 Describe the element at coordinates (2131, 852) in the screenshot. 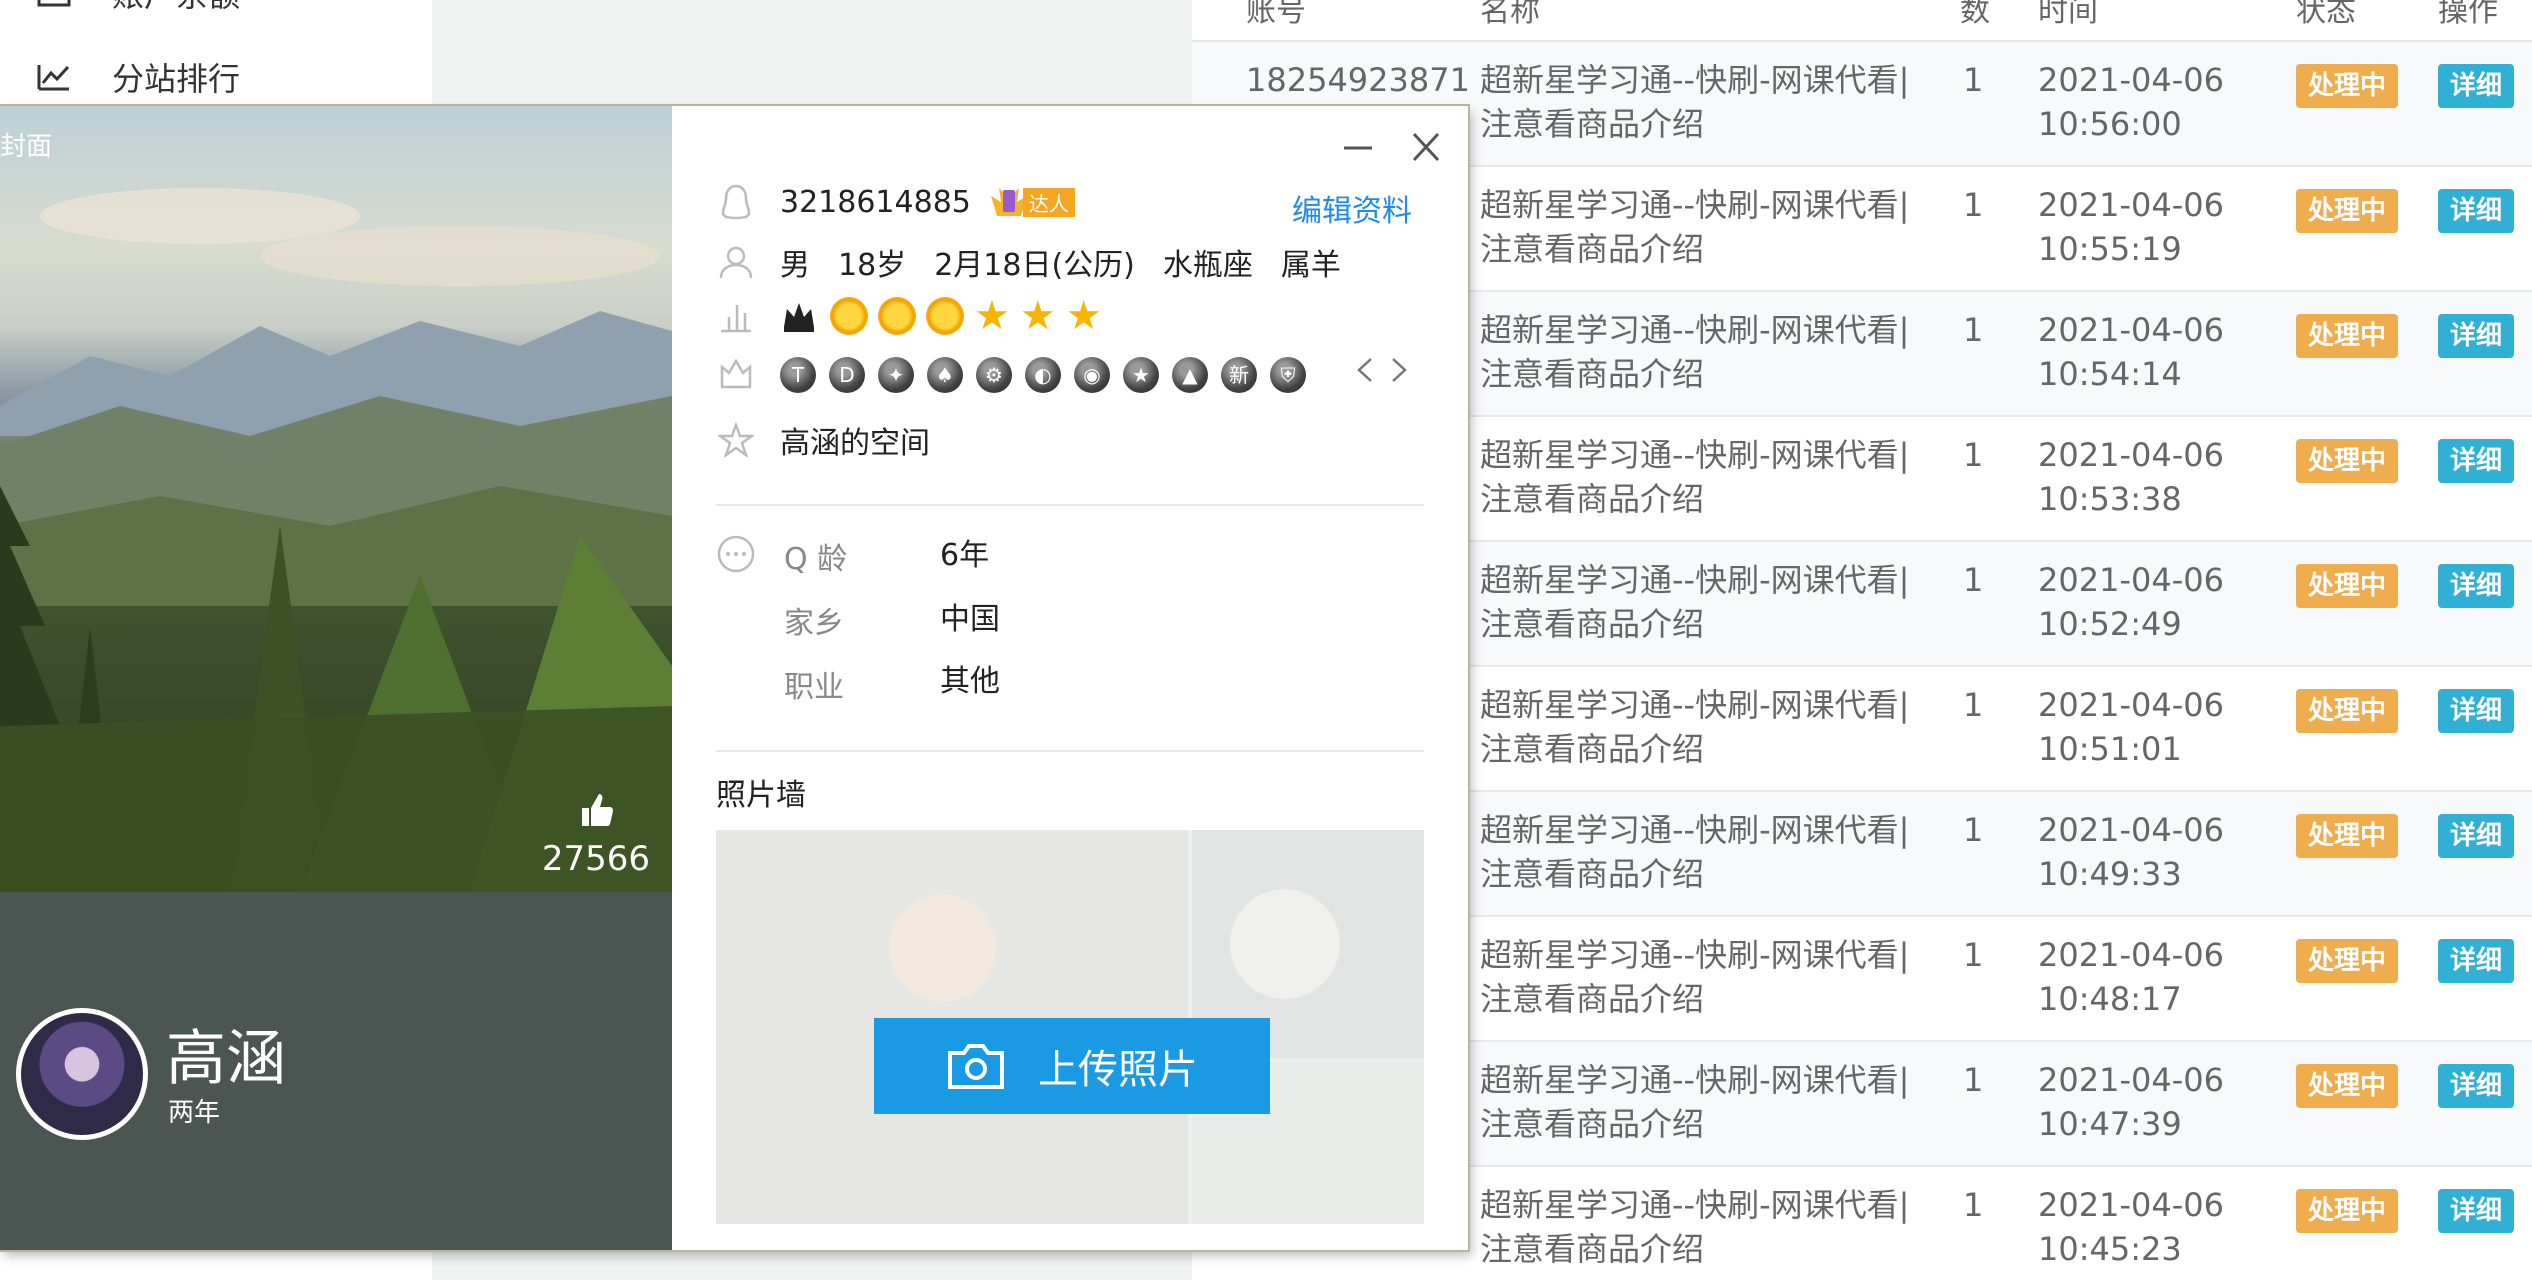

I see `cell-time: 2021-04-06 10:49:33` at that location.